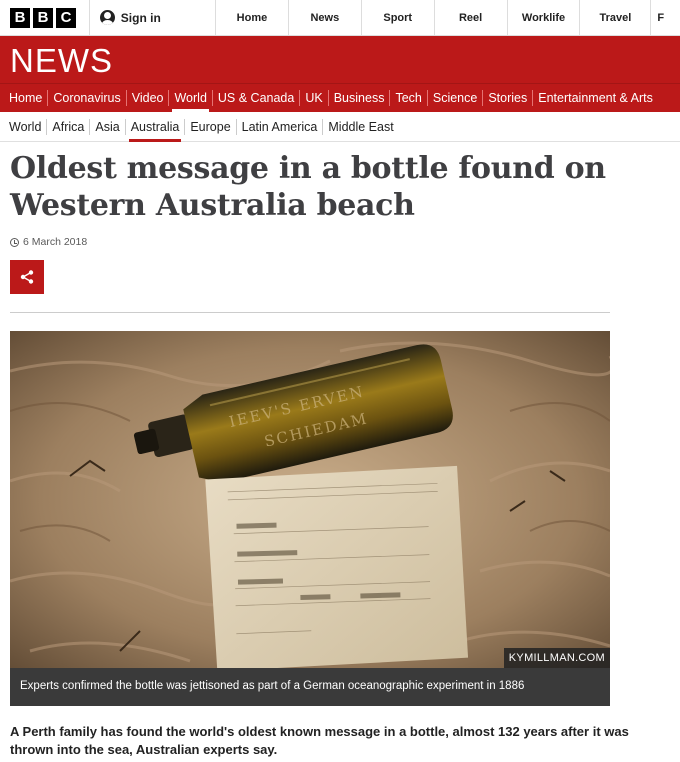 The image size is (680, 762). What do you see at coordinates (409, 98) in the screenshot?
I see `nav-tech: Tech` at bounding box center [409, 98].